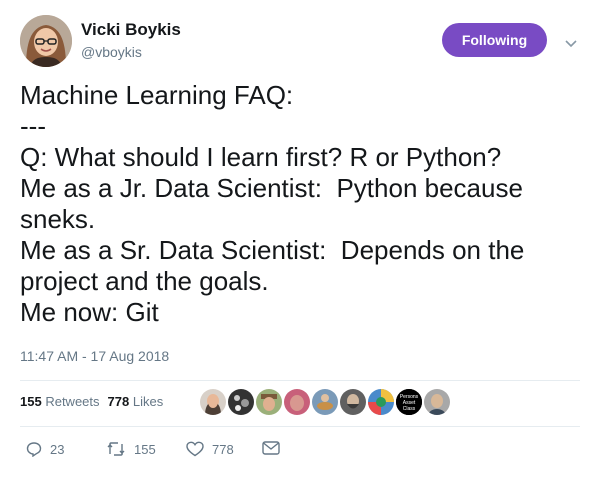 Image resolution: width=605 pixels, height=478 pixels. I want to click on message-button, so click(271, 448).